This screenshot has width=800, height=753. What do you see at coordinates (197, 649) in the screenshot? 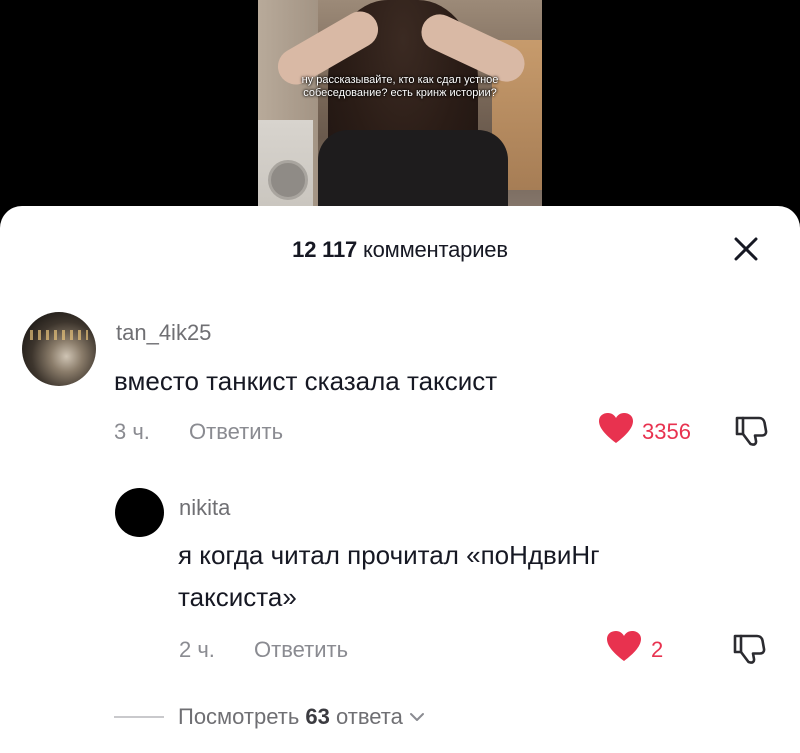
I see `comment-time: 2 ч.` at bounding box center [197, 649].